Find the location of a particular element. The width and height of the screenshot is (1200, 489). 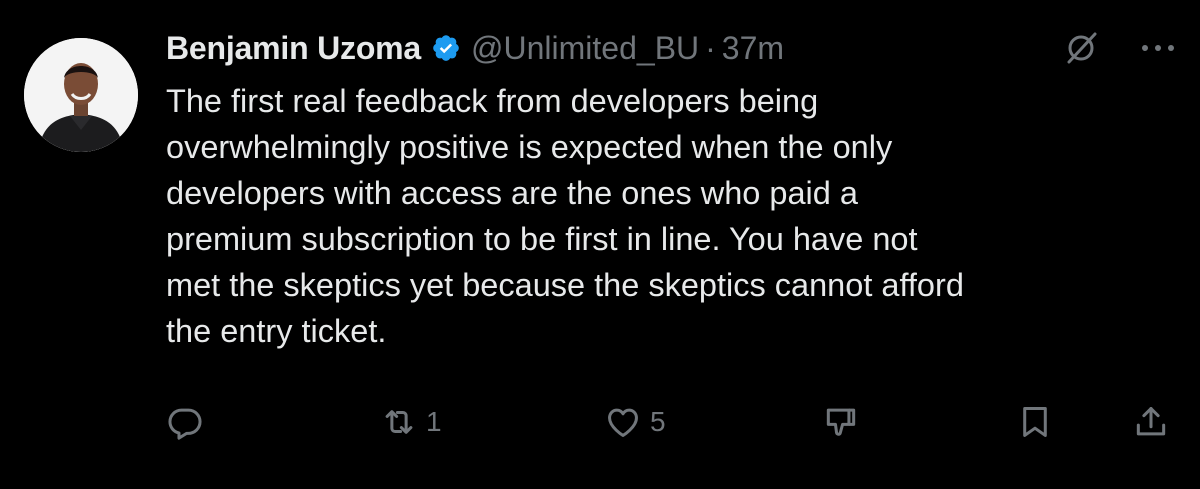

tweet-action-bar: 1 5 is located at coordinates (600, 422).